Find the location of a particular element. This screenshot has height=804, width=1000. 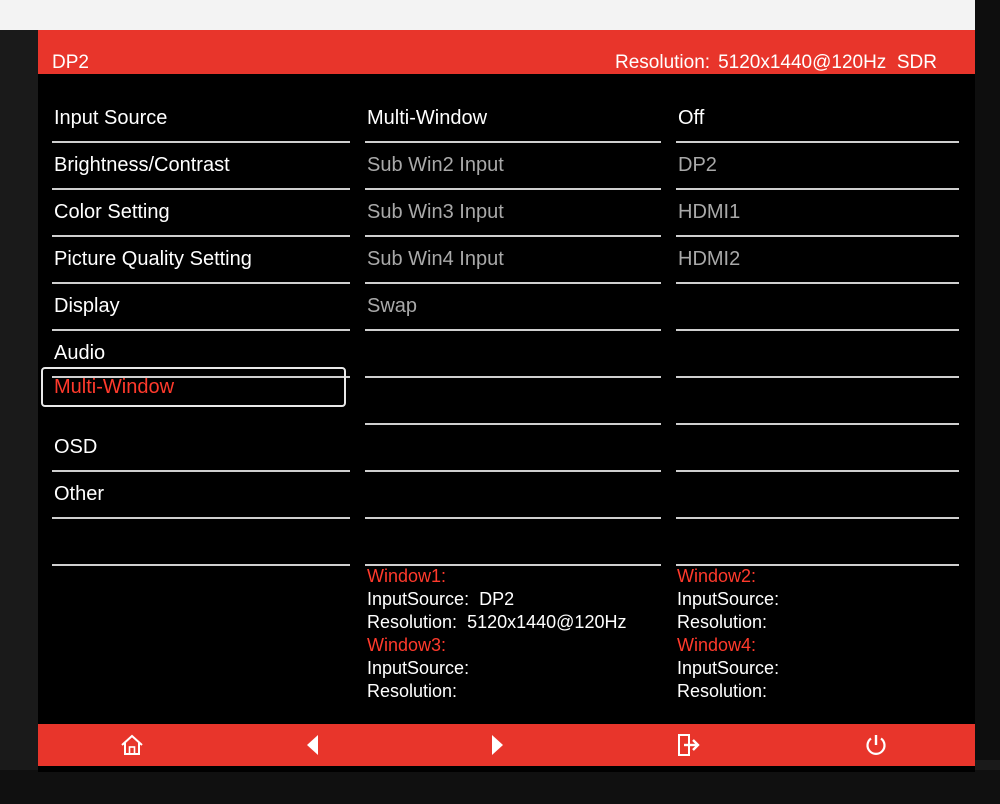

submenu-item-label: Sub Win2 Input is located at coordinates (435, 165).